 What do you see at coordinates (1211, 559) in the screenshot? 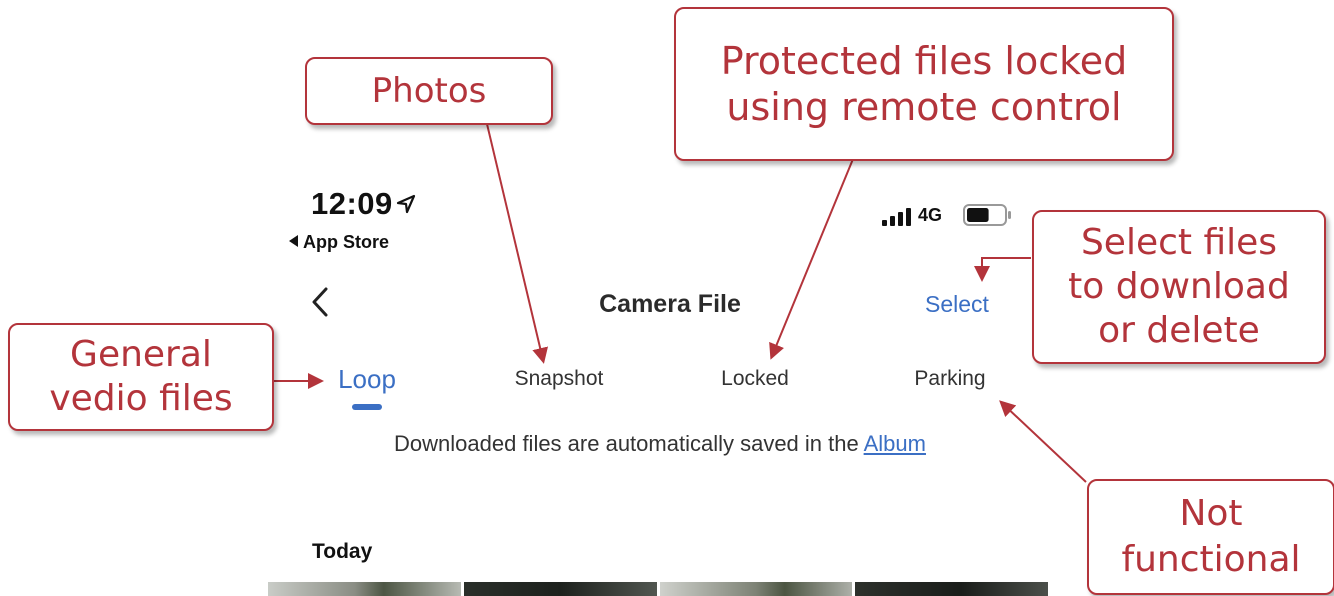
I see `callout-notfunc-line2: functional` at bounding box center [1211, 559].